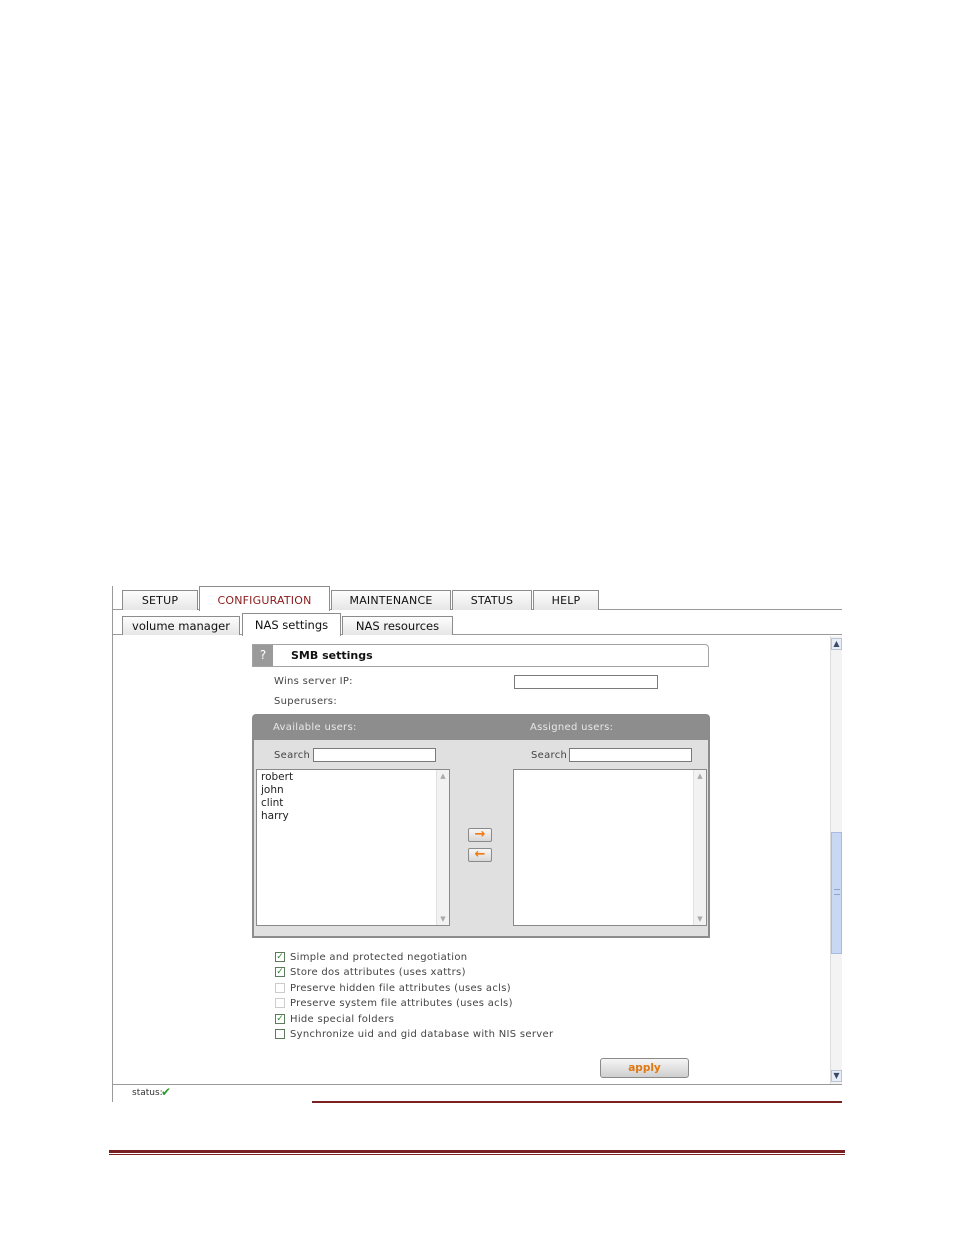  What do you see at coordinates (160, 600) in the screenshot?
I see `tab-setup: SETUP` at bounding box center [160, 600].